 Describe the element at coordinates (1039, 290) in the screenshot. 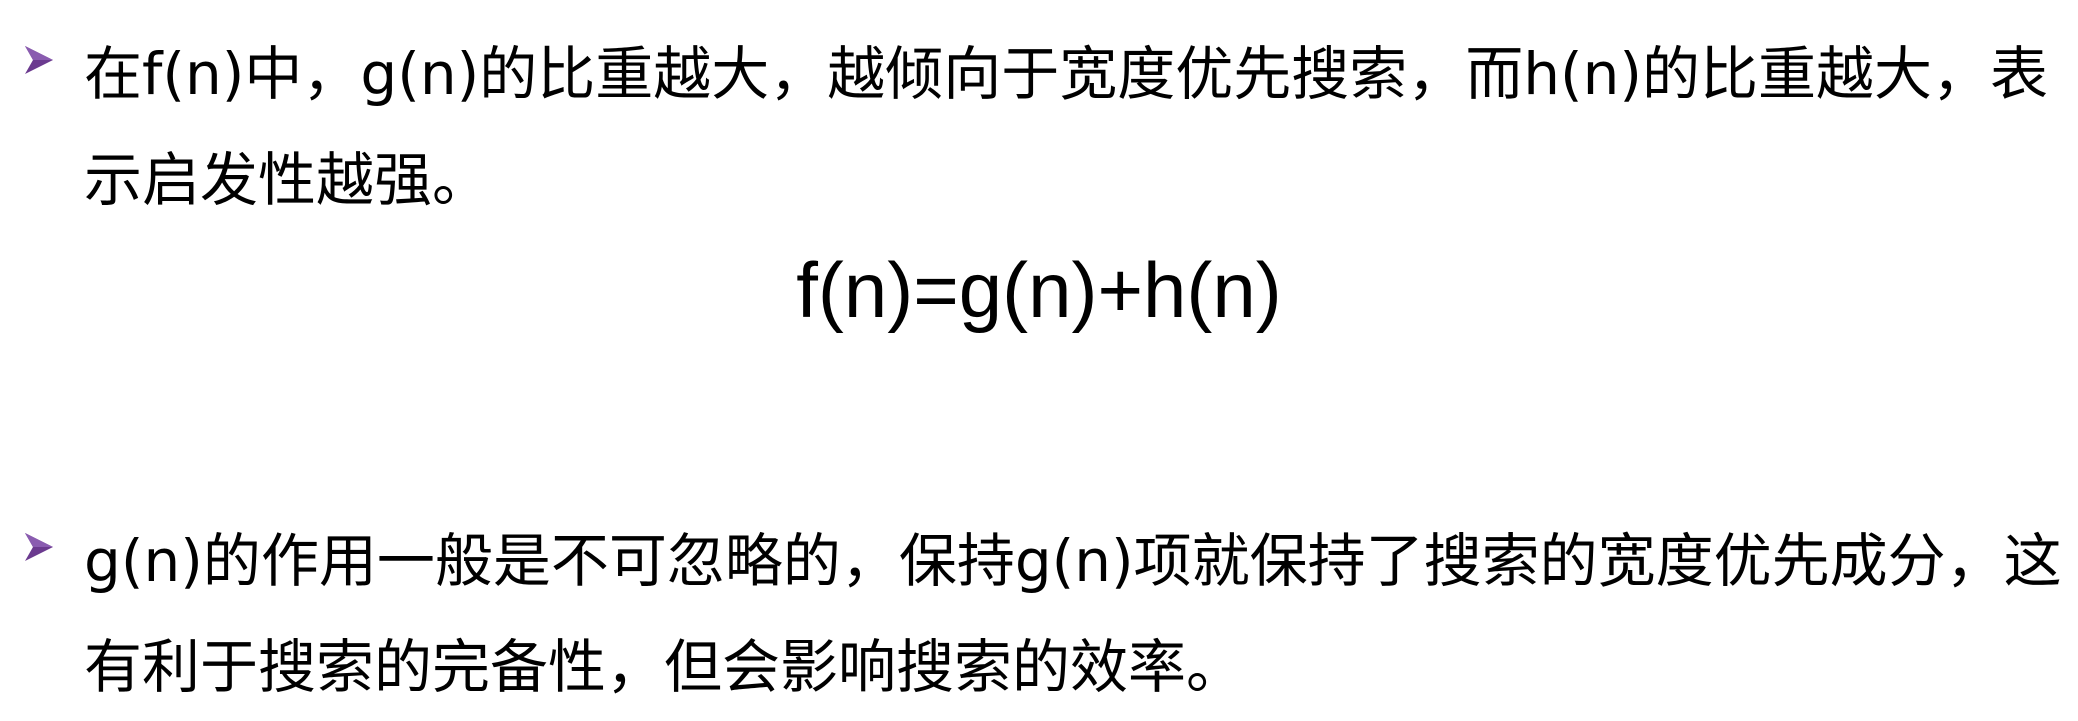

I see `formula: f(n)=g(n)+h(n)` at that location.